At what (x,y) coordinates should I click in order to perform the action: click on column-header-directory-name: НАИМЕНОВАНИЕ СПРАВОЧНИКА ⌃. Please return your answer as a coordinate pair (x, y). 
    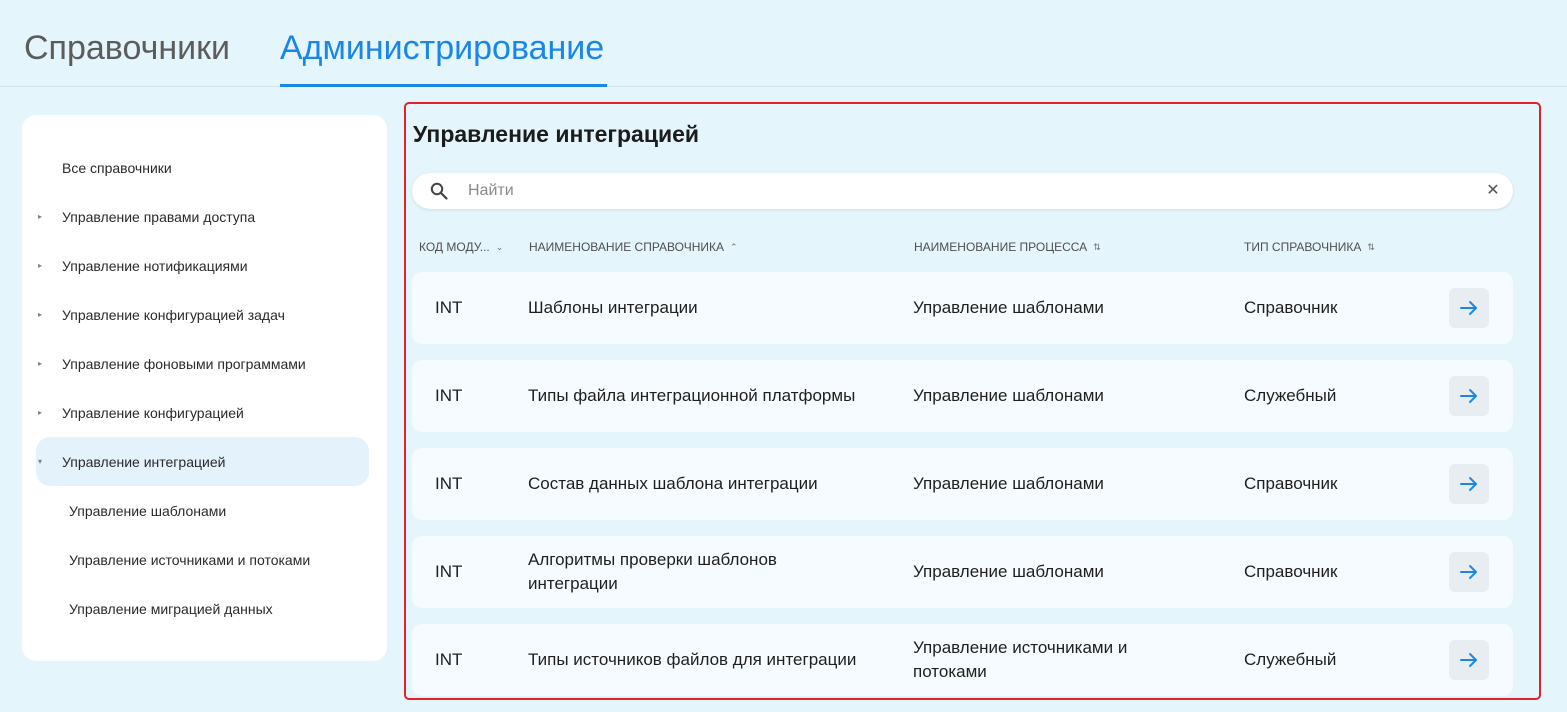
    Looking at the image, I should click on (633, 247).